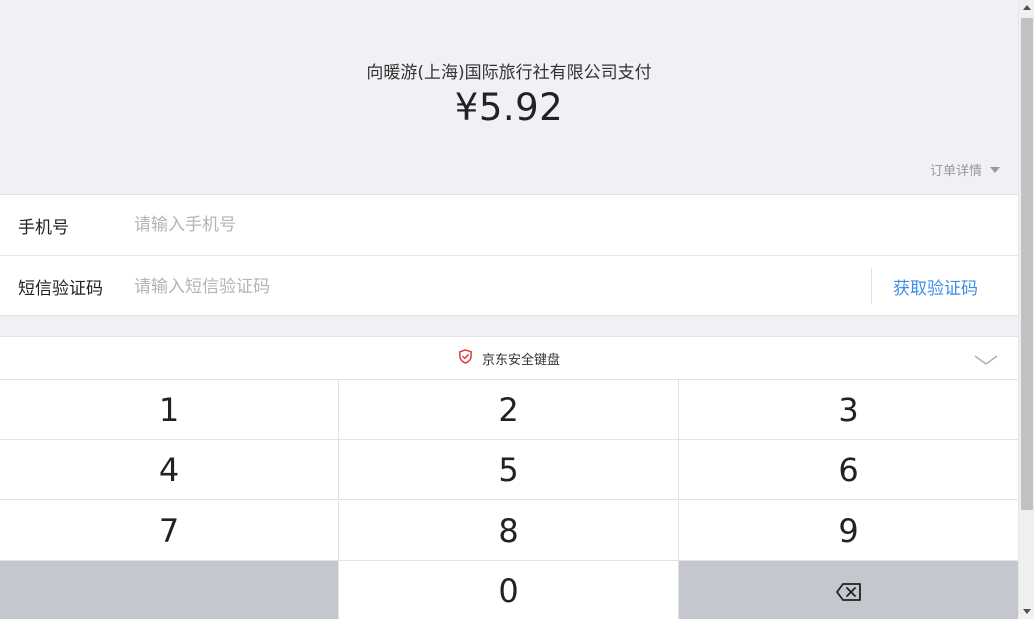 Image resolution: width=1034 pixels, height=619 pixels. What do you see at coordinates (848, 531) in the screenshot?
I see `key-9: 9` at bounding box center [848, 531].